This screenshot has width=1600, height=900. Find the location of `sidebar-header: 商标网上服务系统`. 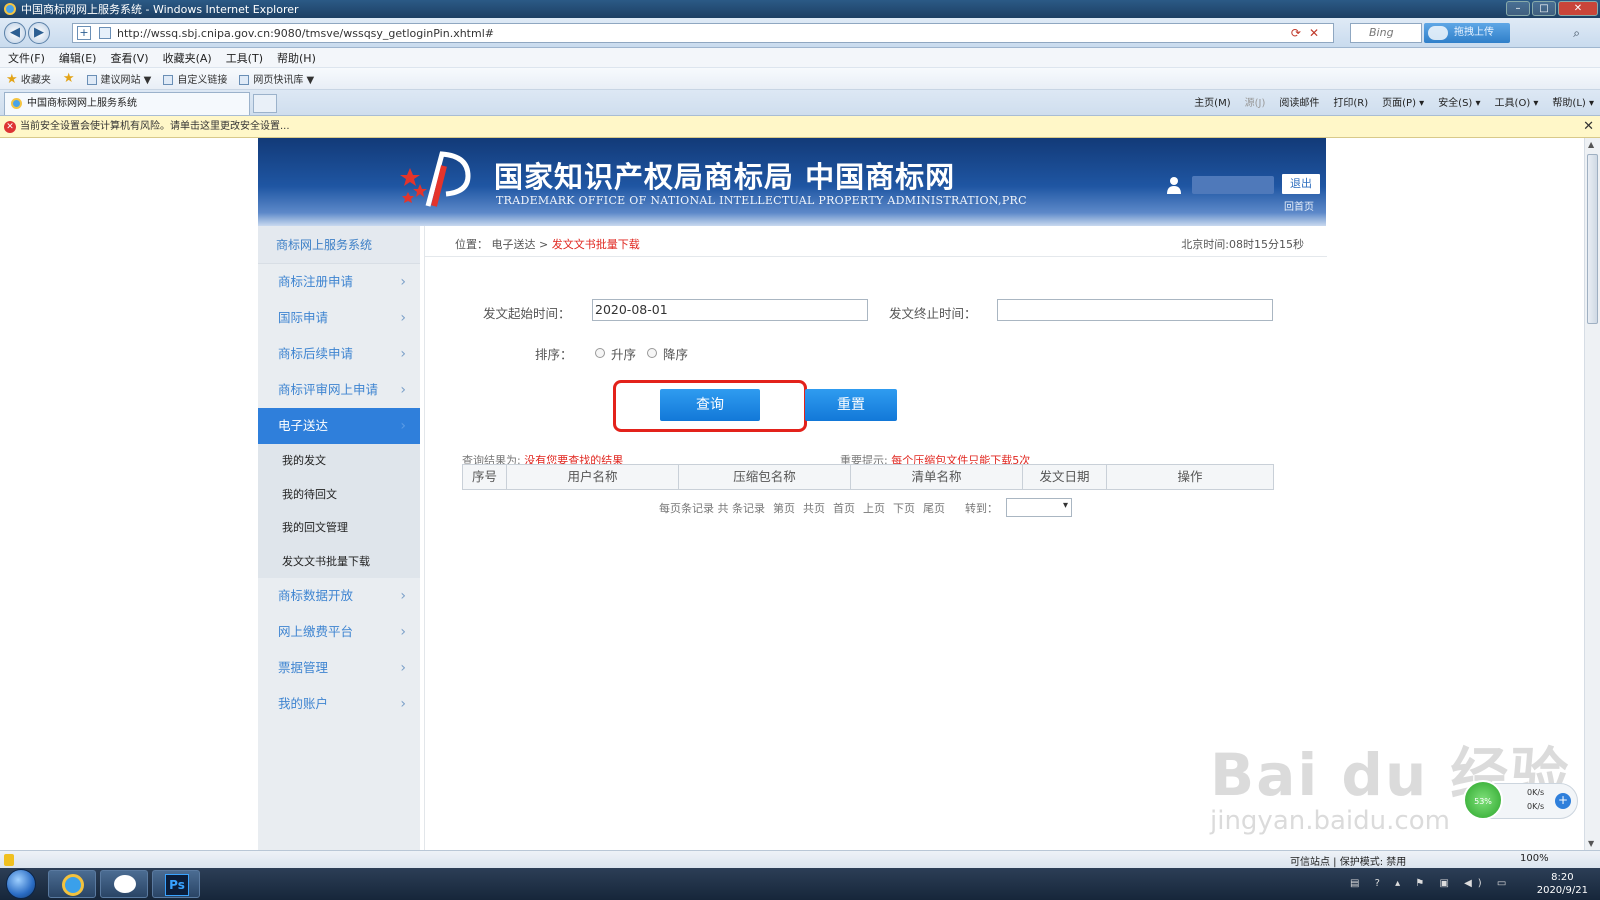

sidebar-header: 商标网上服务系统 is located at coordinates (339, 245).